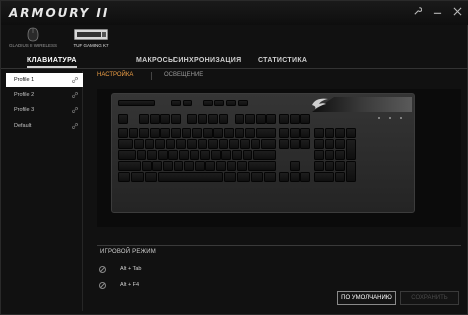  Describe the element at coordinates (366, 298) in the screenshot. I see `default-button: ПО УМОЛЧАНИЮ` at that location.